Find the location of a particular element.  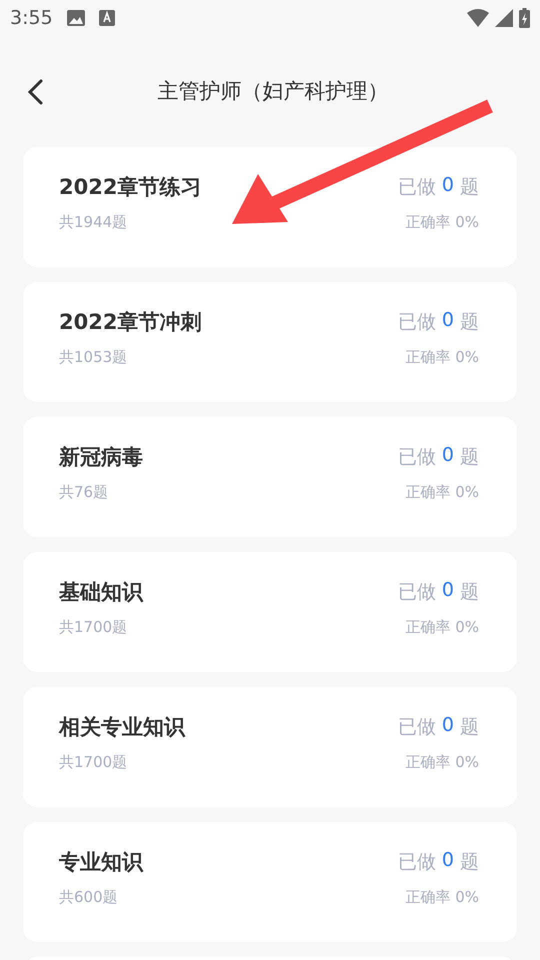

question-total: 共600题 is located at coordinates (88, 897).